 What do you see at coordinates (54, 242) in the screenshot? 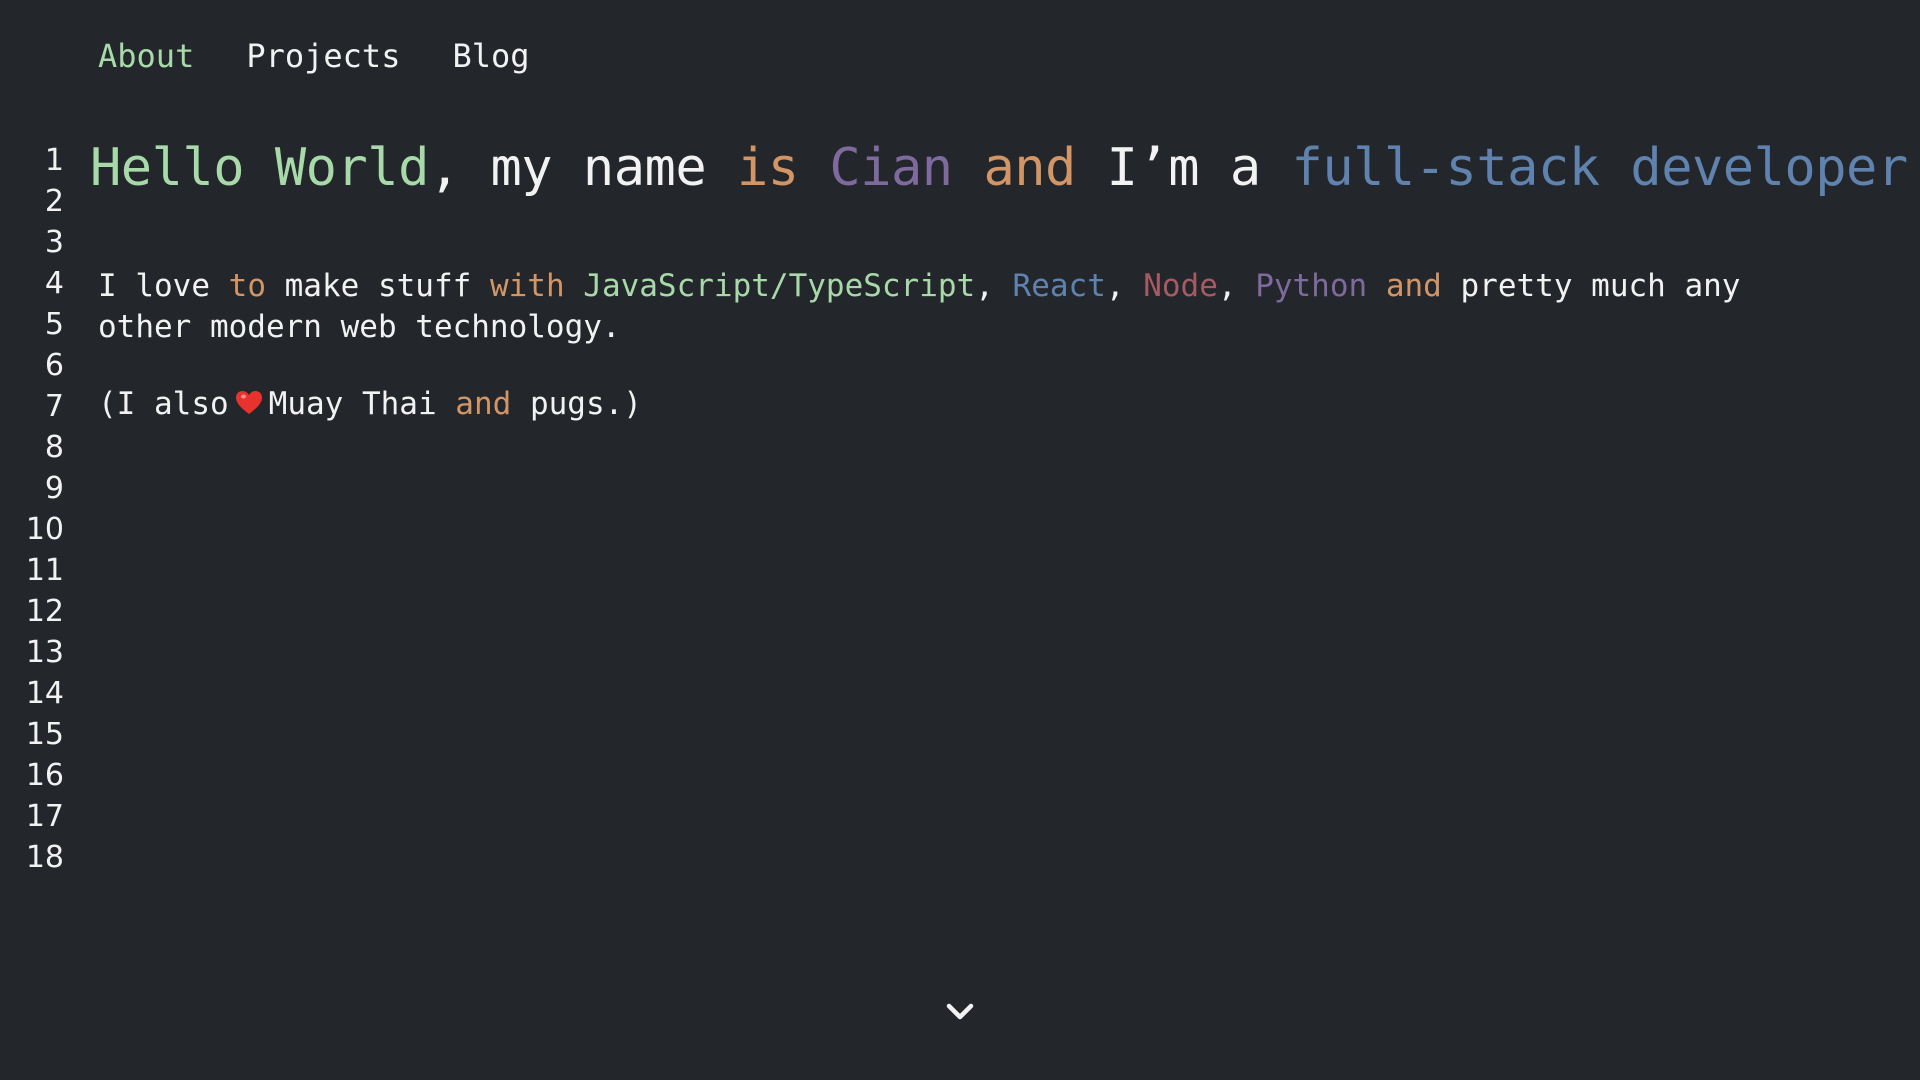
I see `line-number: 3` at bounding box center [54, 242].